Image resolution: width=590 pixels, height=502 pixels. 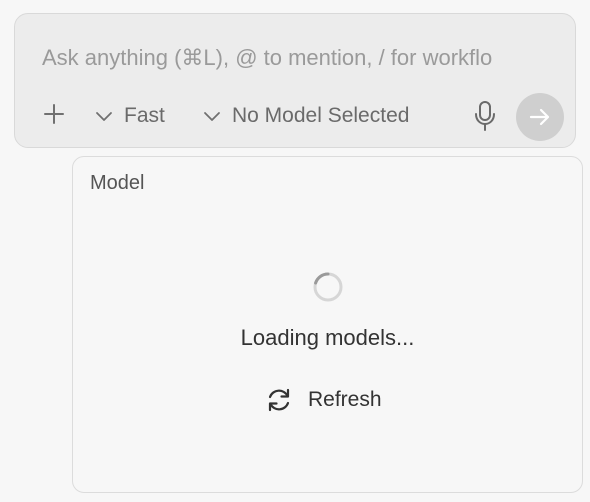 What do you see at coordinates (345, 399) in the screenshot?
I see `refresh-button-label: Refresh` at bounding box center [345, 399].